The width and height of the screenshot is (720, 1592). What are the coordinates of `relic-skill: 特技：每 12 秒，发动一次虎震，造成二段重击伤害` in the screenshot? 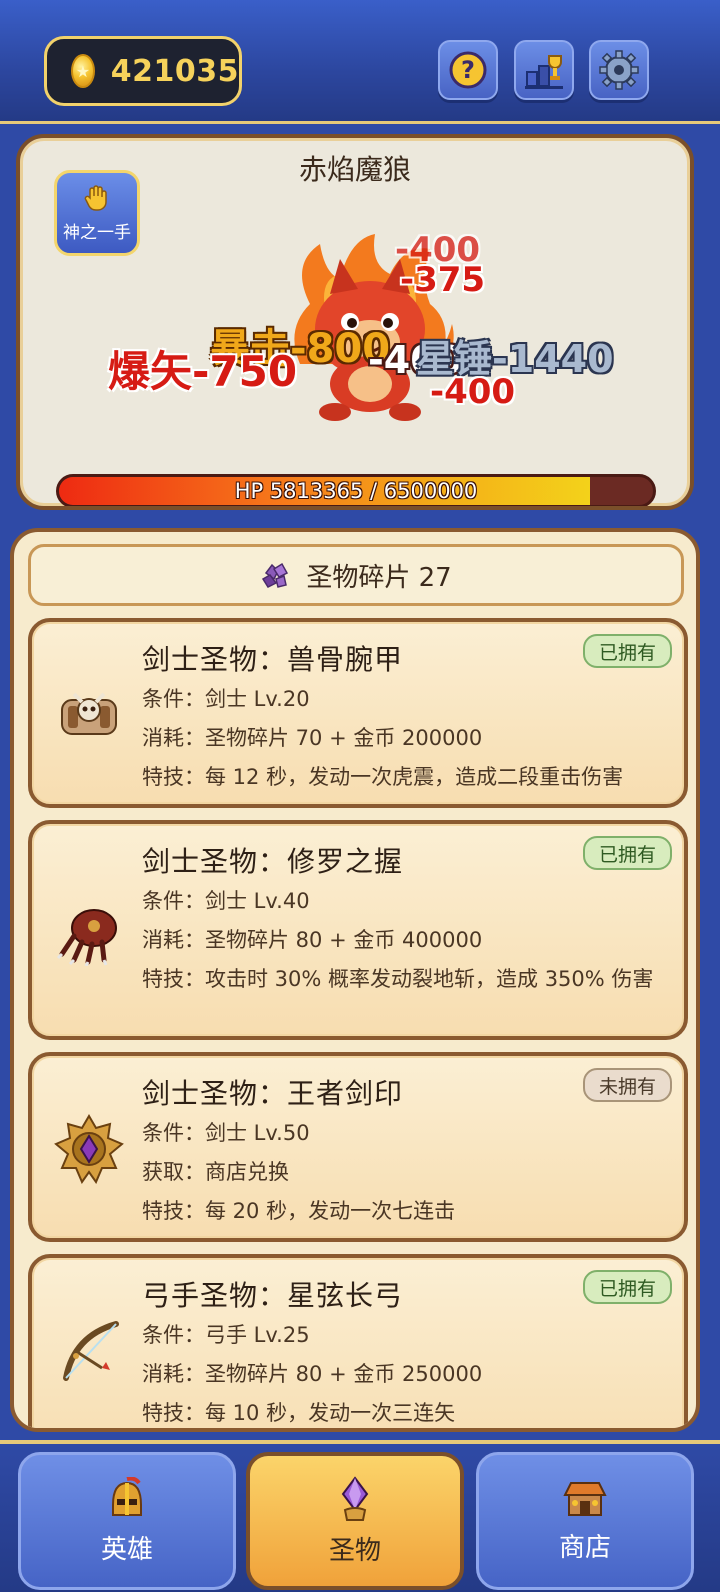 It's located at (383, 777).